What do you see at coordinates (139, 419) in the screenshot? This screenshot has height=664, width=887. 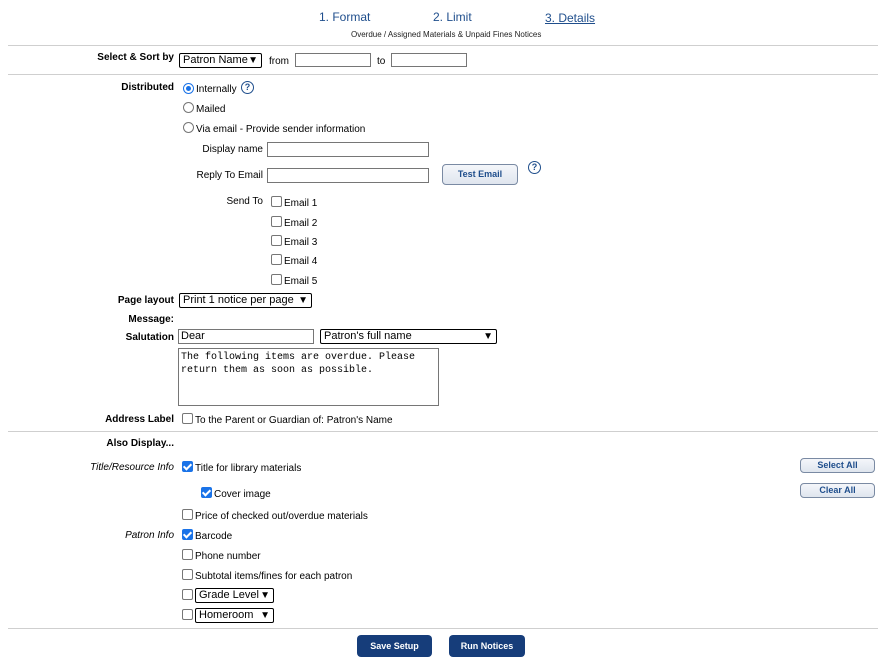 I see `address-label-label: Address Label` at bounding box center [139, 419].